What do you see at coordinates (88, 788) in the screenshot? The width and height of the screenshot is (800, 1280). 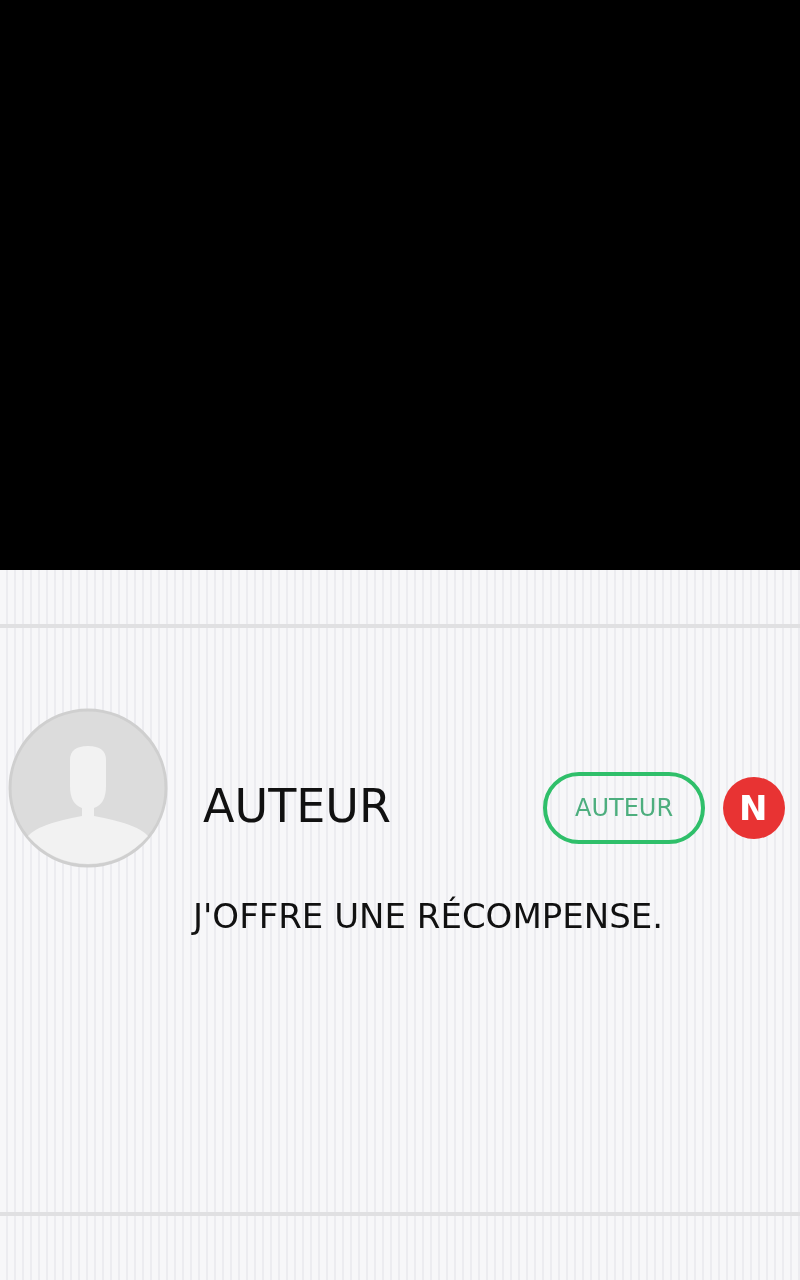 I see `avatar-icon` at bounding box center [88, 788].